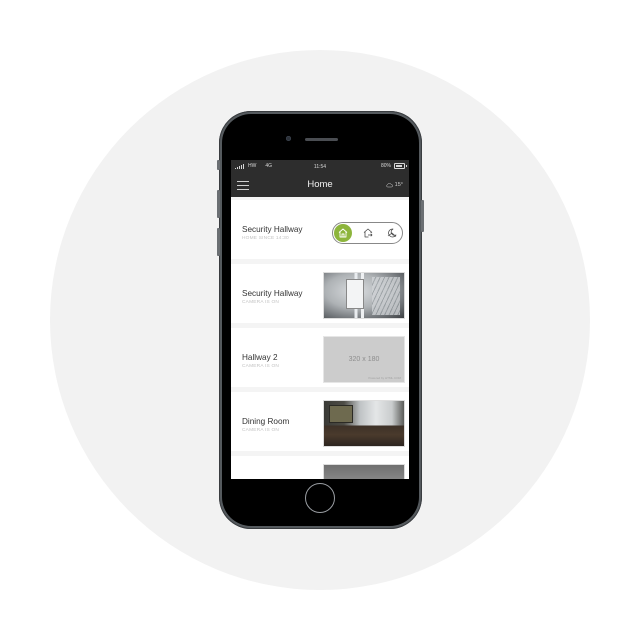  I want to click on camera-card, so click(320, 467).